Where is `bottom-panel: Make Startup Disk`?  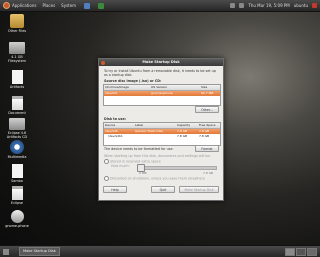
bottom-panel: Make Startup Disk is located at coordinates (160, 251).